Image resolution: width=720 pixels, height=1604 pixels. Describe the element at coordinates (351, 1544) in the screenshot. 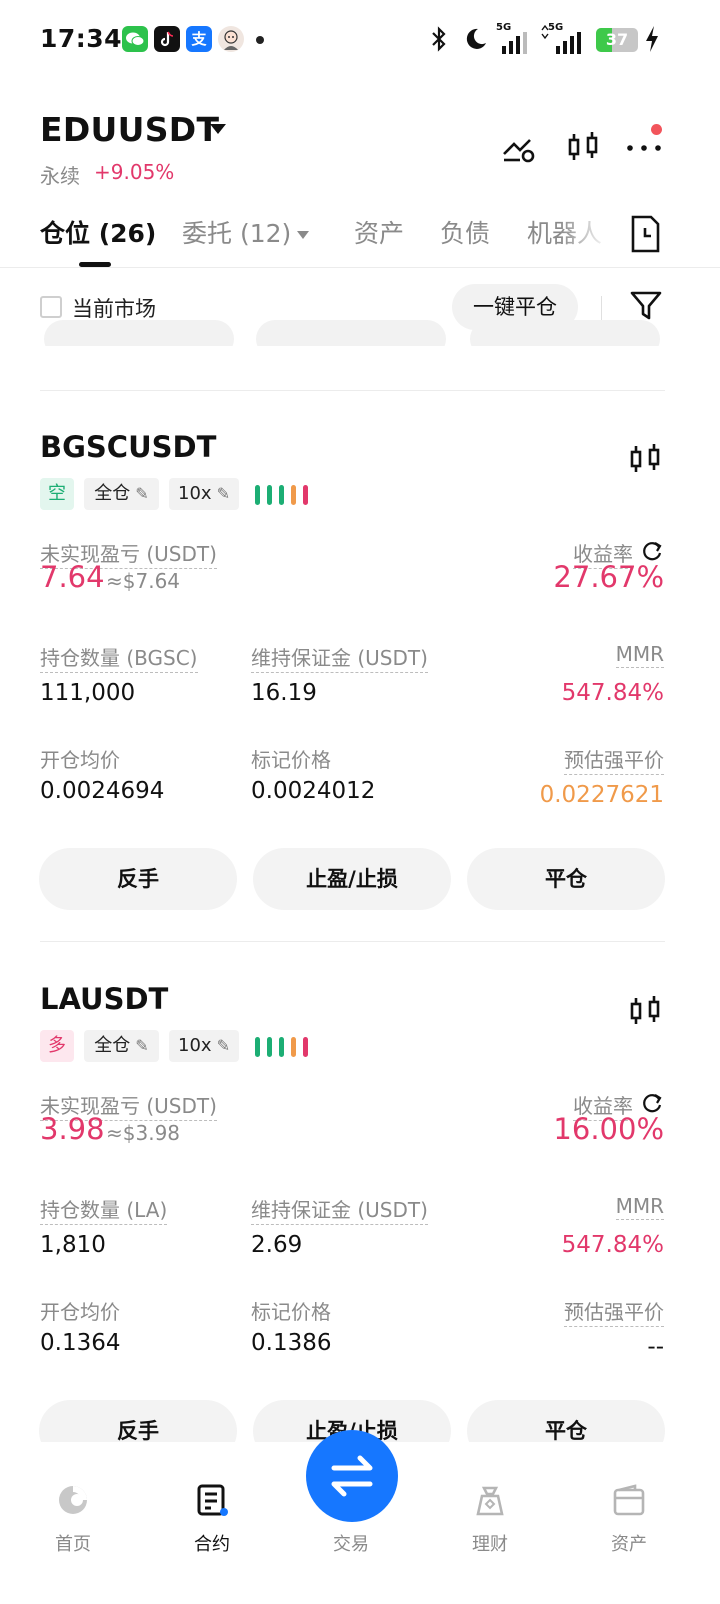

I see `nav-trade-label: 交易` at that location.